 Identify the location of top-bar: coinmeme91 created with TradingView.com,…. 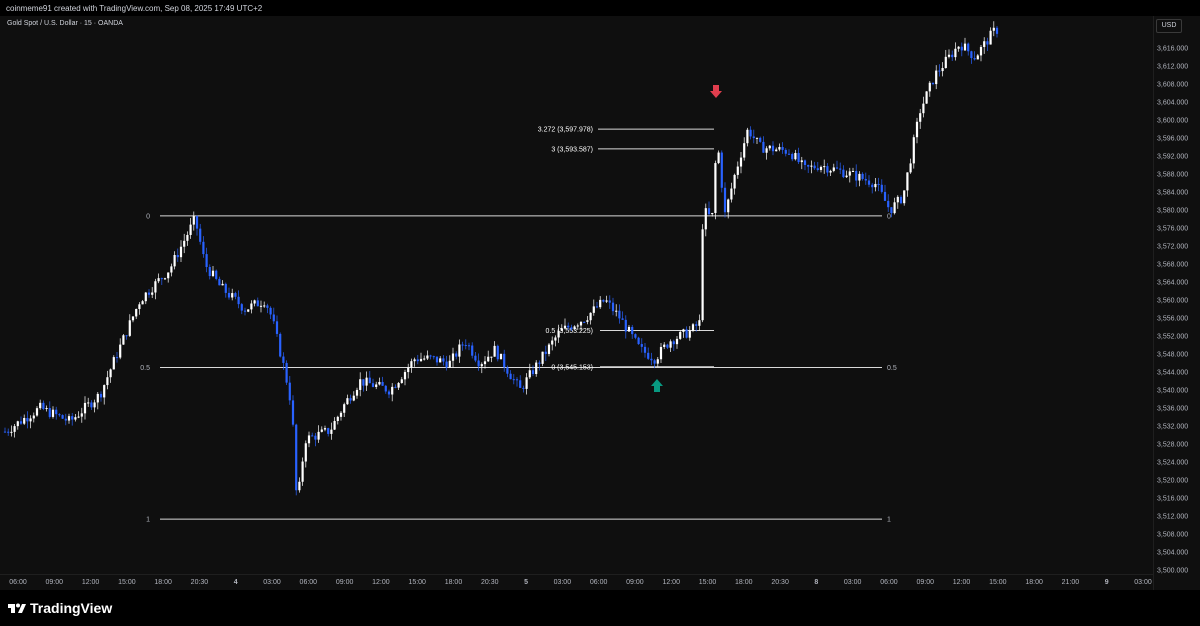
(600, 8).